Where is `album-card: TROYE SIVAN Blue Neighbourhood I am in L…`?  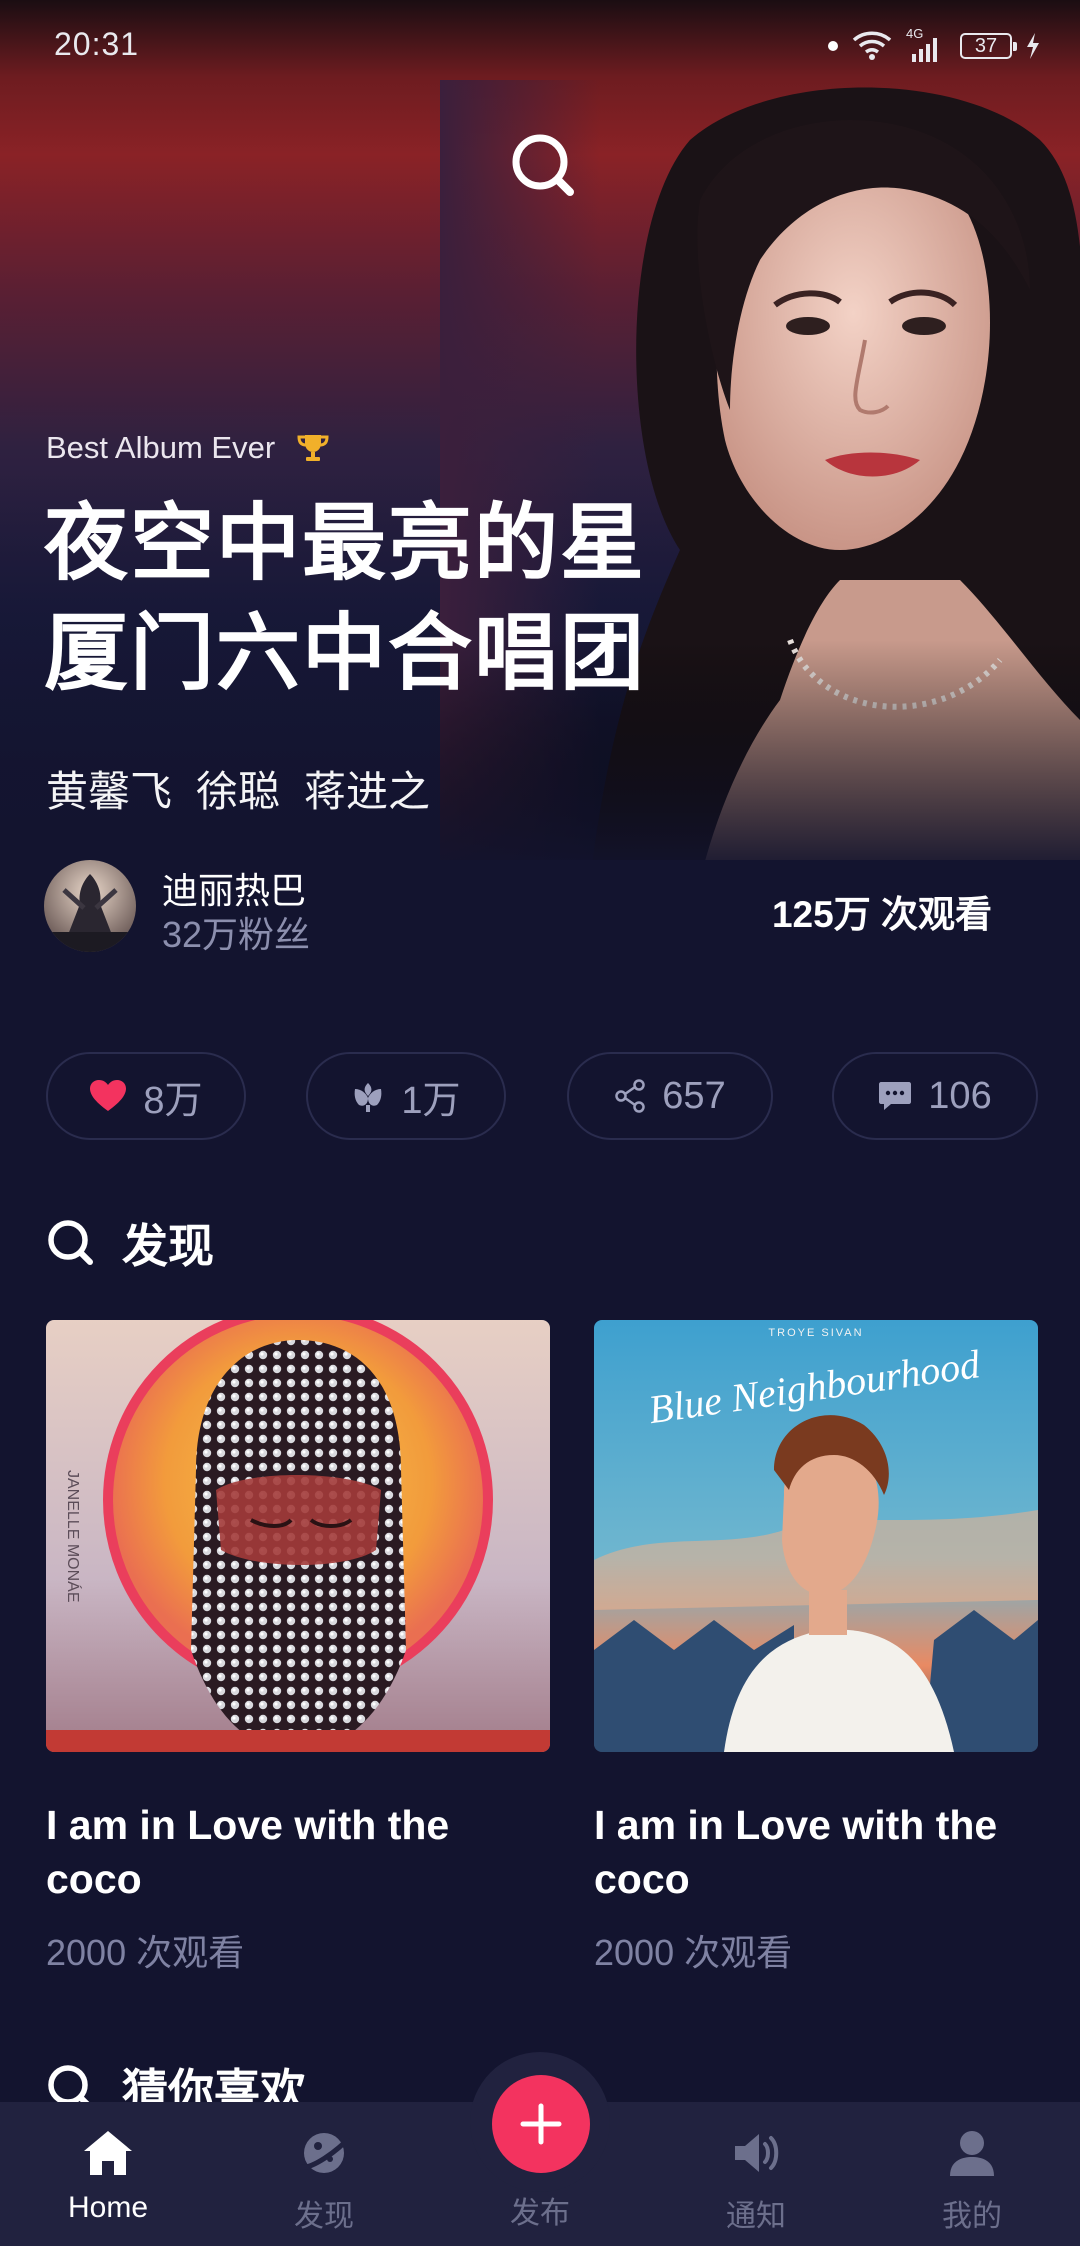
album-card: TROYE SIVAN Blue Neighbourhood I am in L… is located at coordinates (829, 1648).